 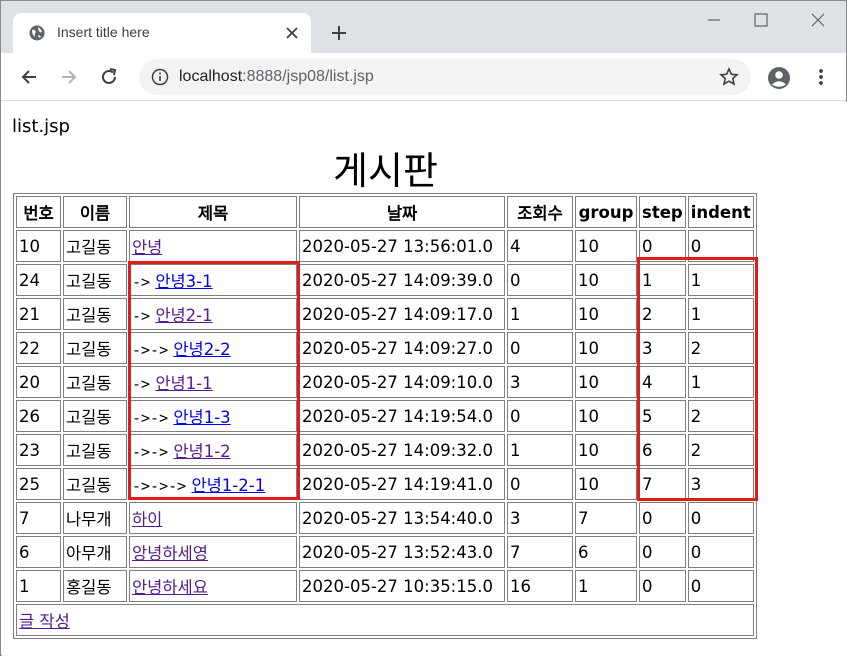 What do you see at coordinates (38, 450) in the screenshot?
I see `cell-no: 23` at bounding box center [38, 450].